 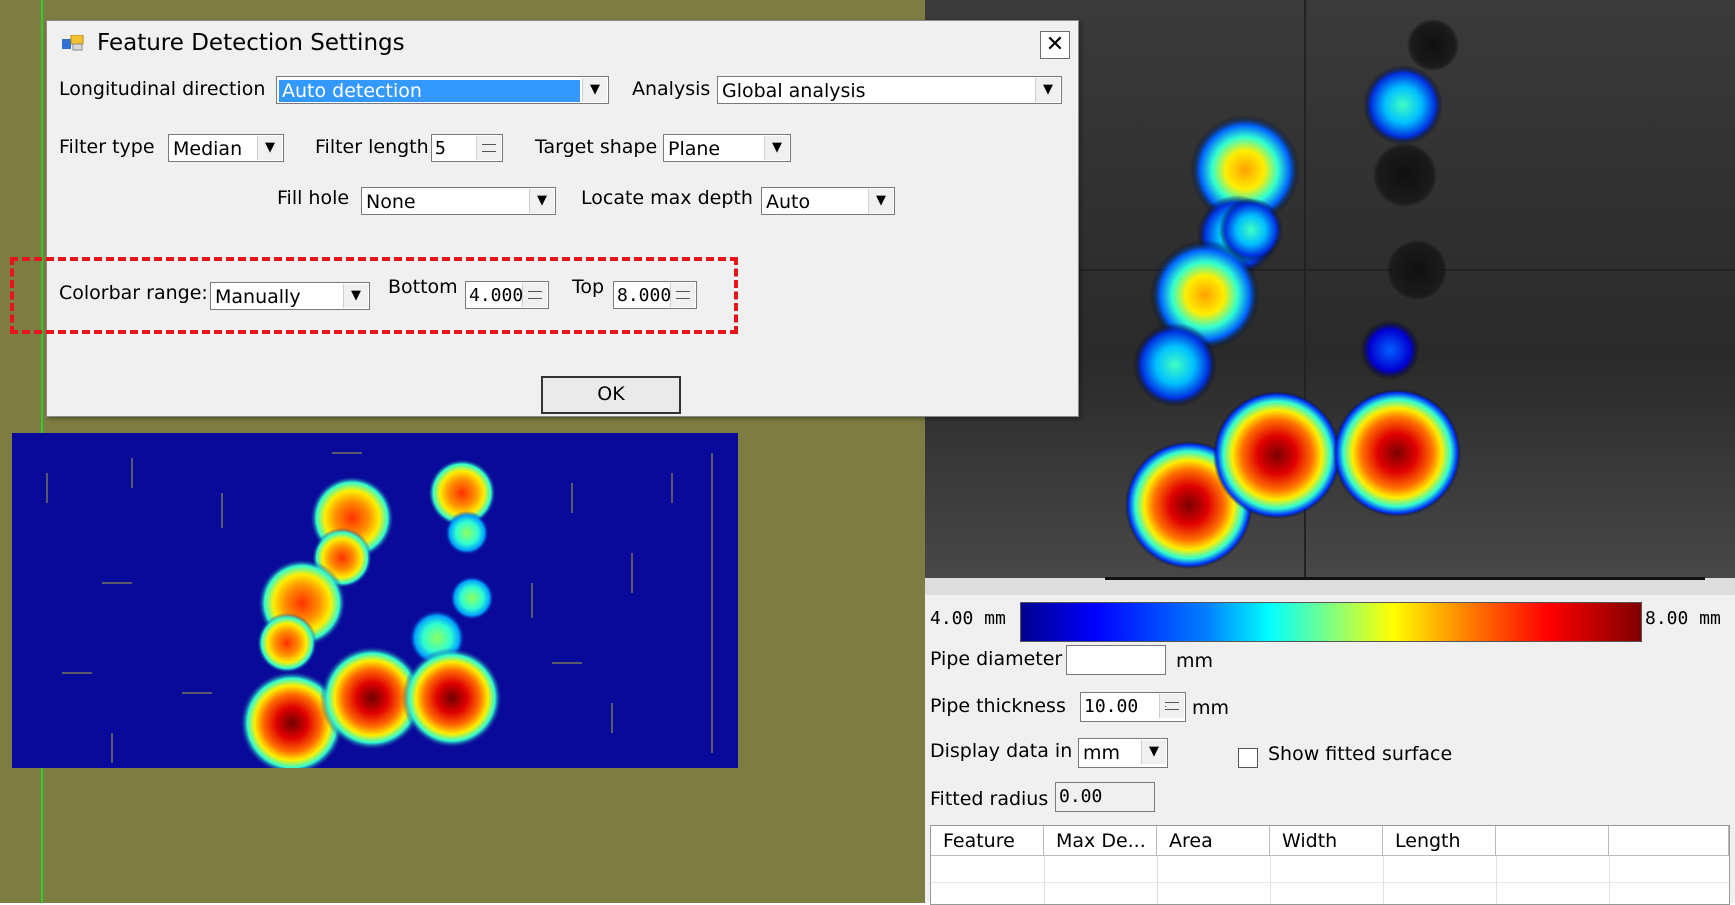 I want to click on fill-hole-value: None, so click(x=391, y=202).